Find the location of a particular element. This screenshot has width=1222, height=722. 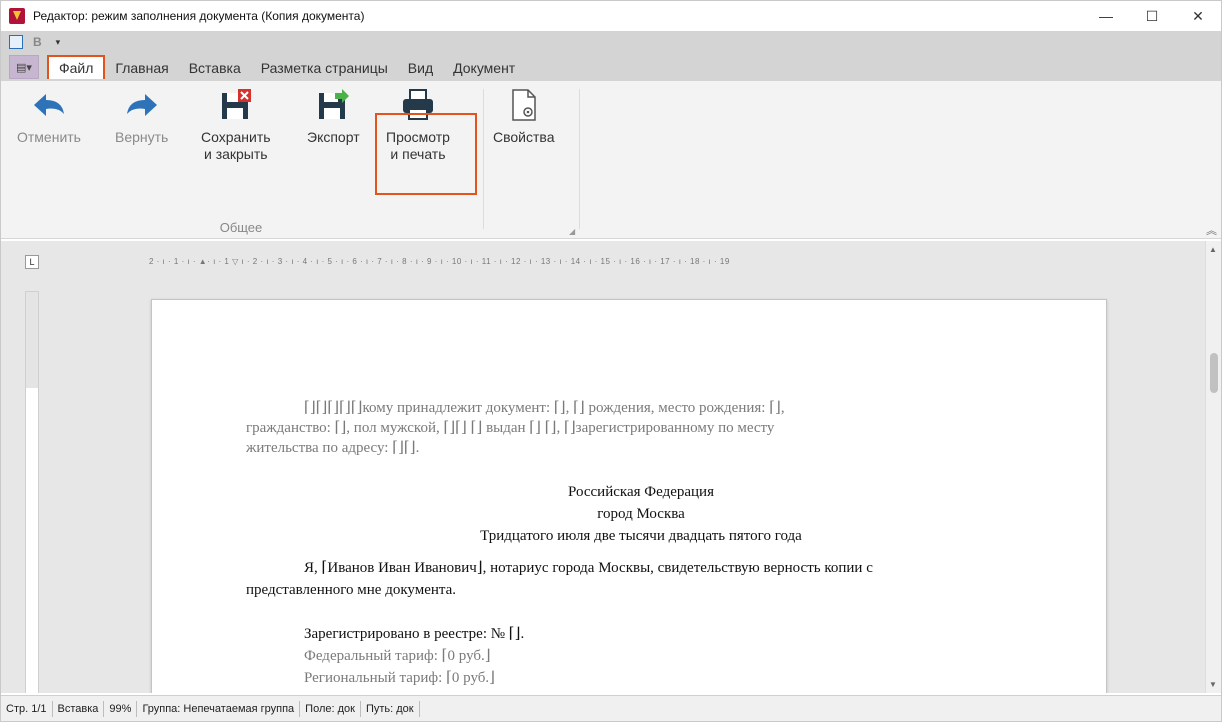

maximize-button: ☐ is located at coordinates (1152, 16).